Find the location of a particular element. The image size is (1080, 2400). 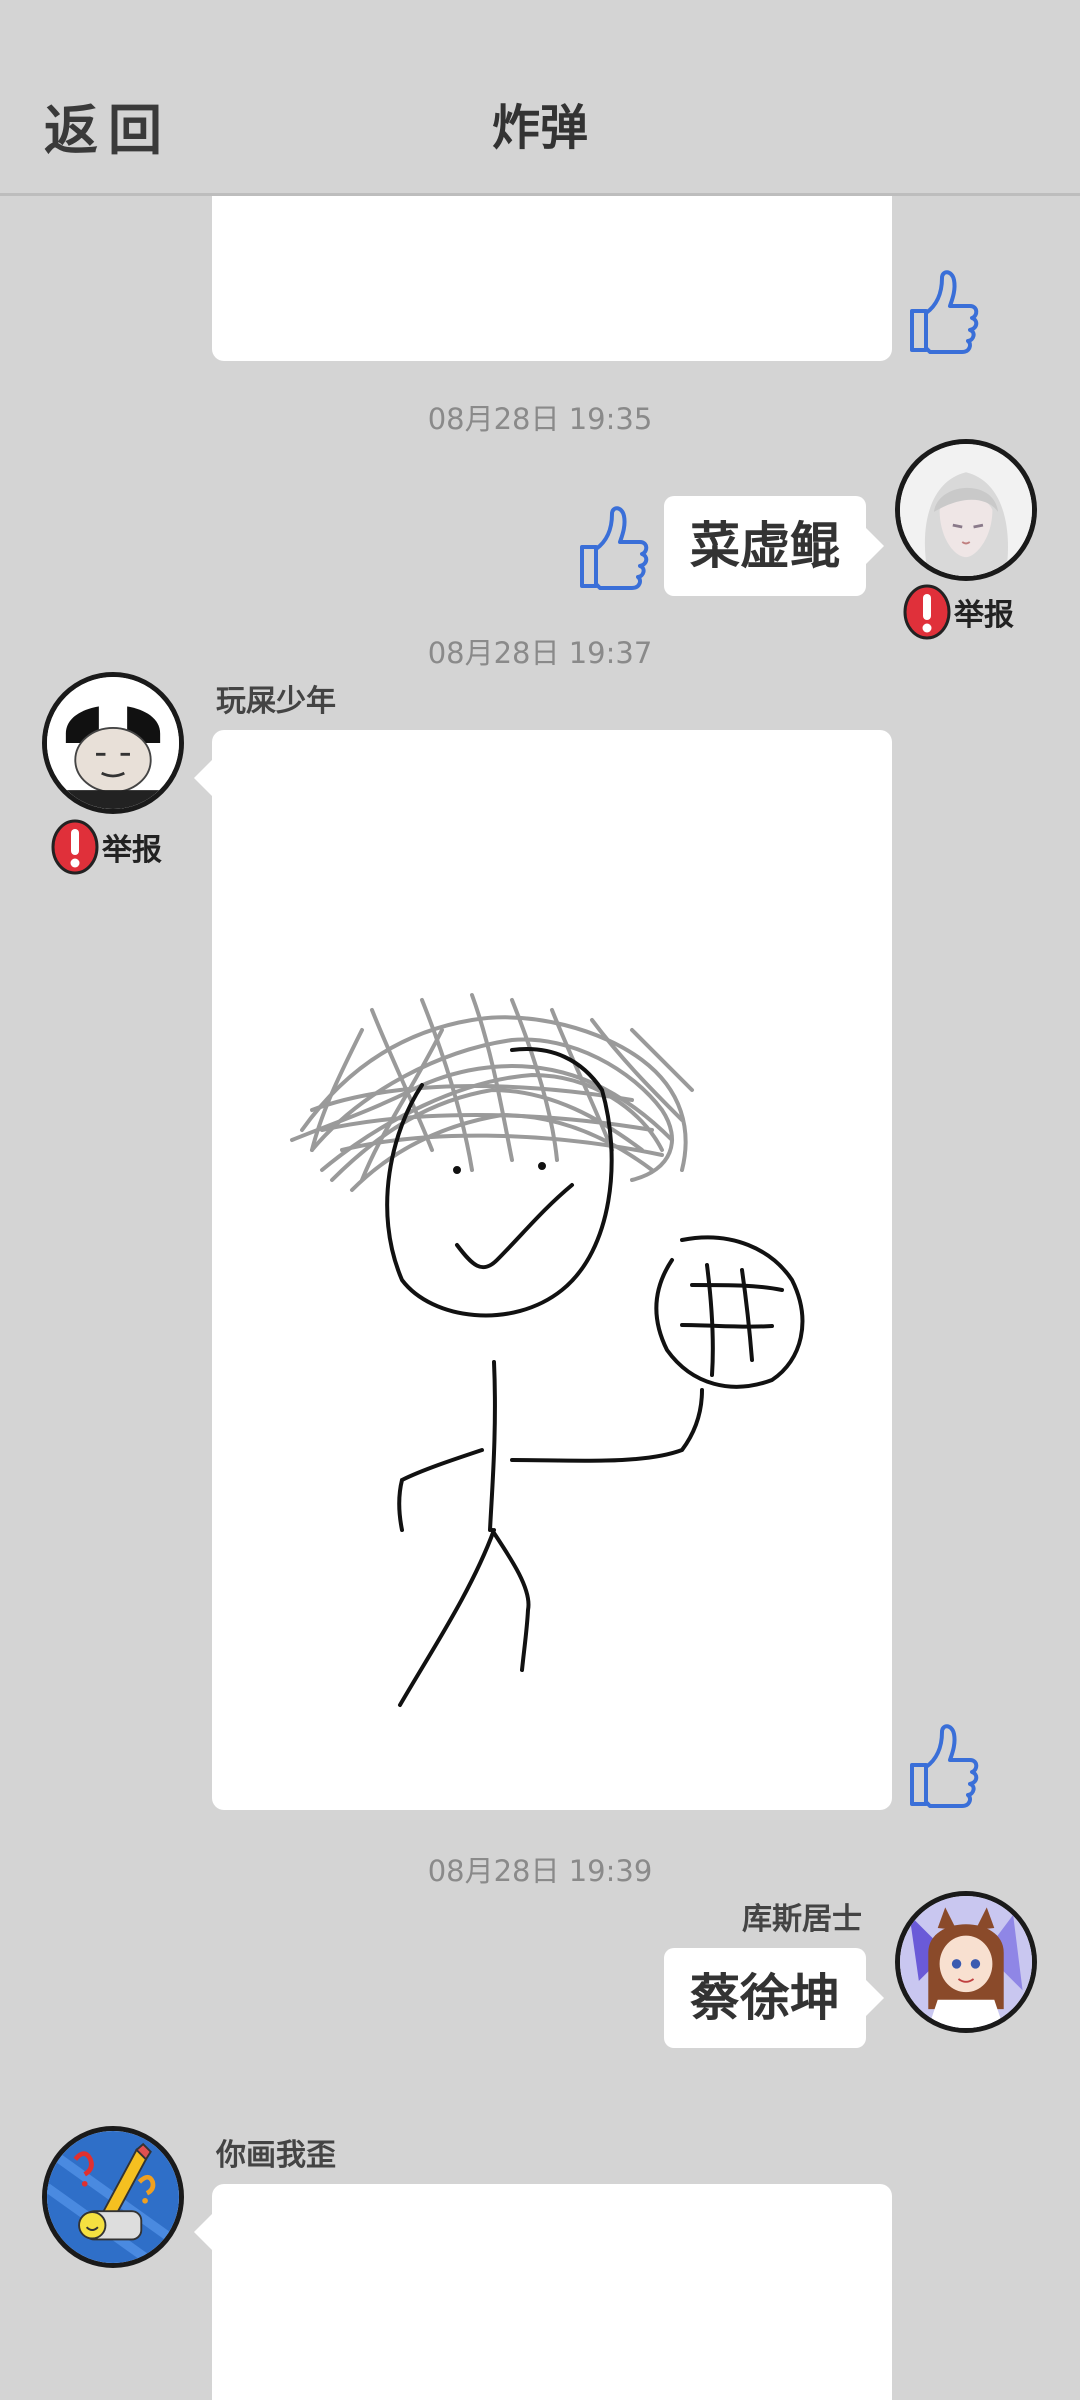

exclamation-icon is located at coordinates (75, 847).